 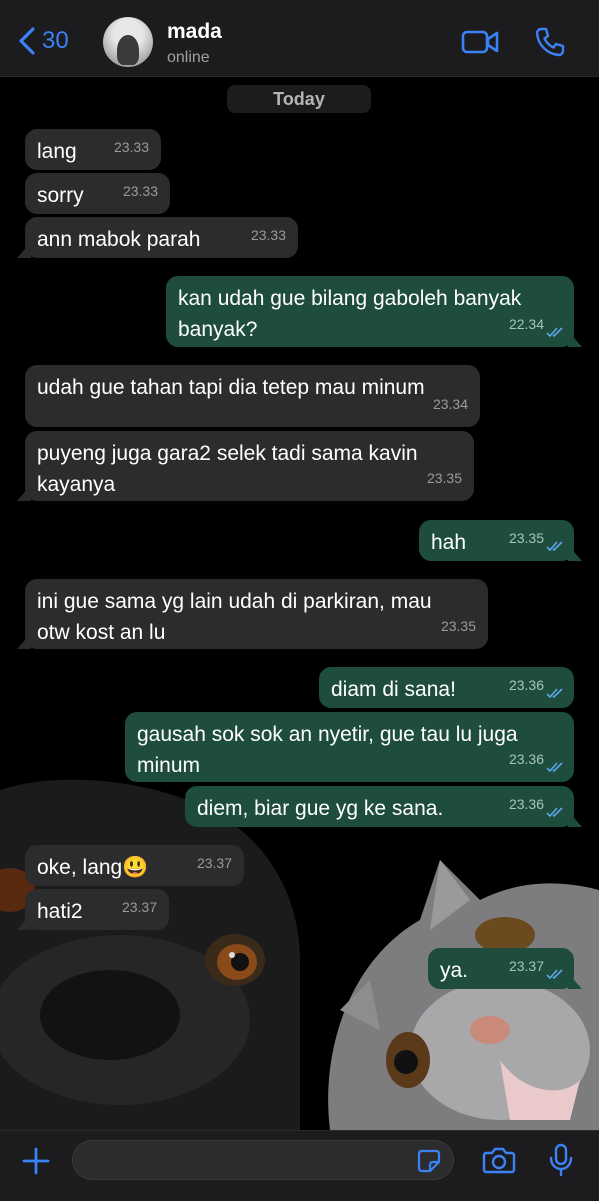 I want to click on message-text: hah, so click(x=449, y=542).